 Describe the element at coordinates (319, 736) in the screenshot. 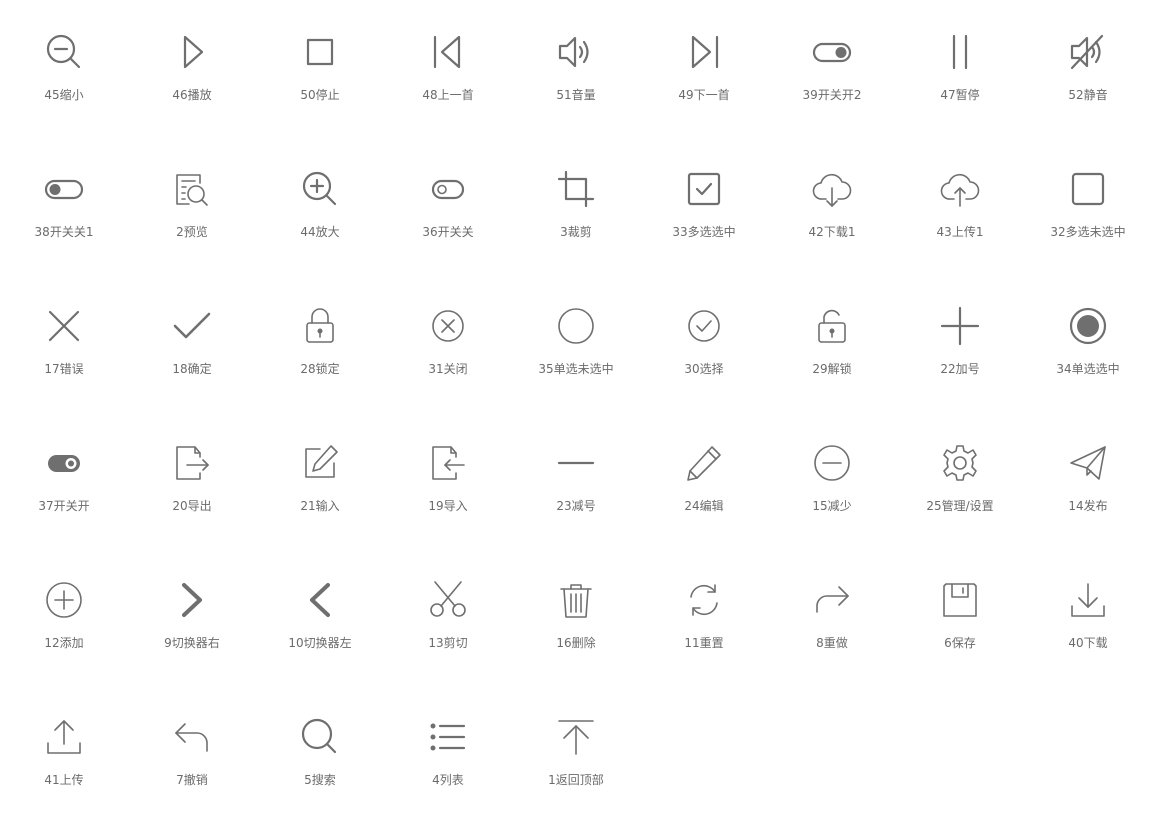

I see `search-icon` at that location.